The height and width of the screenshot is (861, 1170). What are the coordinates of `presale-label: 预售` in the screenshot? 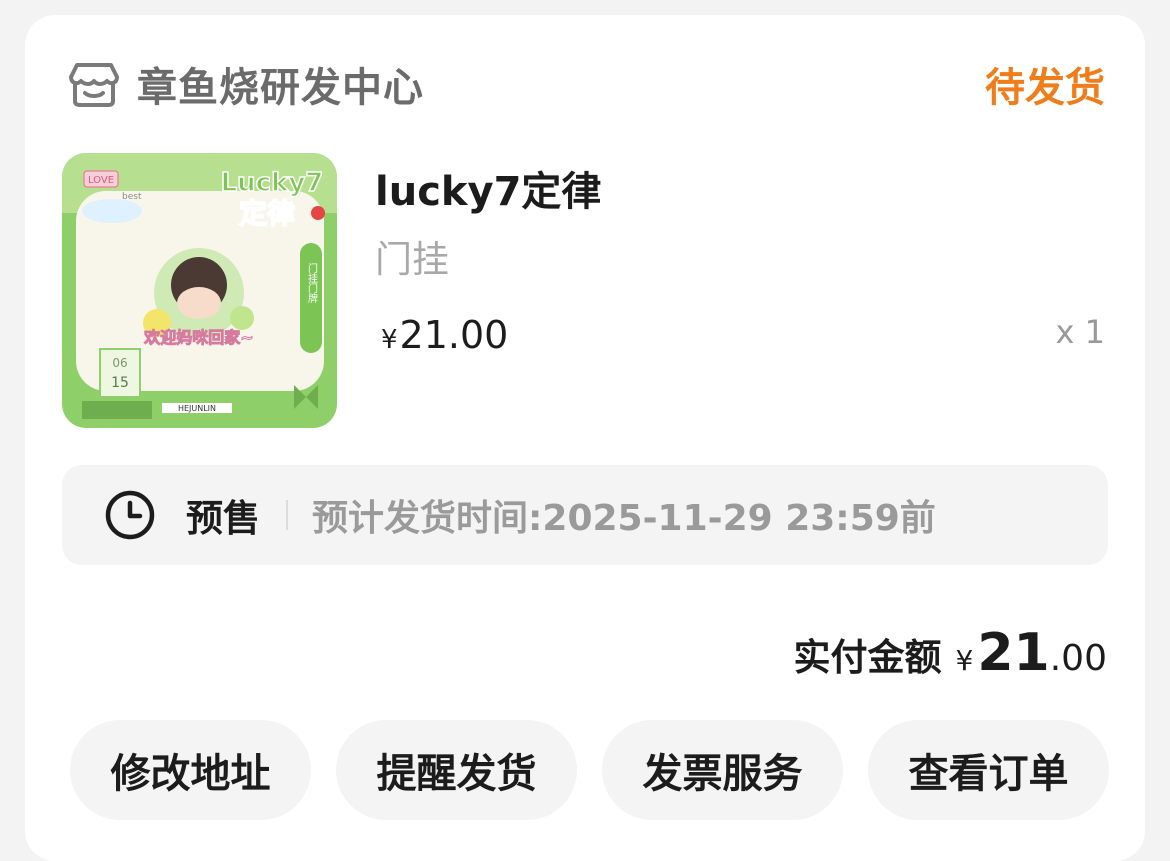 It's located at (223, 518).